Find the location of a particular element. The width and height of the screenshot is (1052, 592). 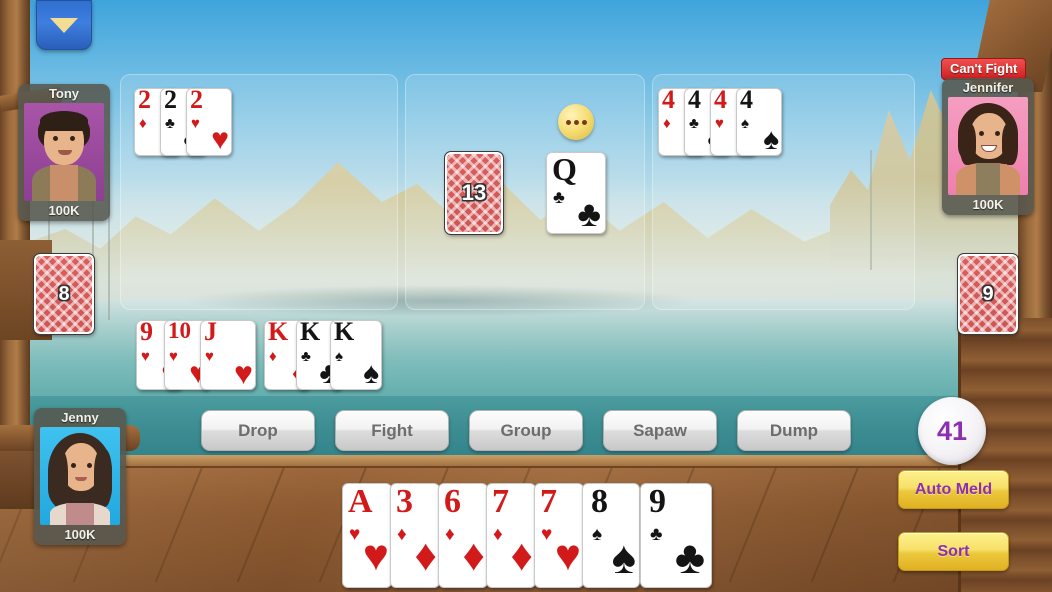

dump-button: Dump is located at coordinates (794, 430).